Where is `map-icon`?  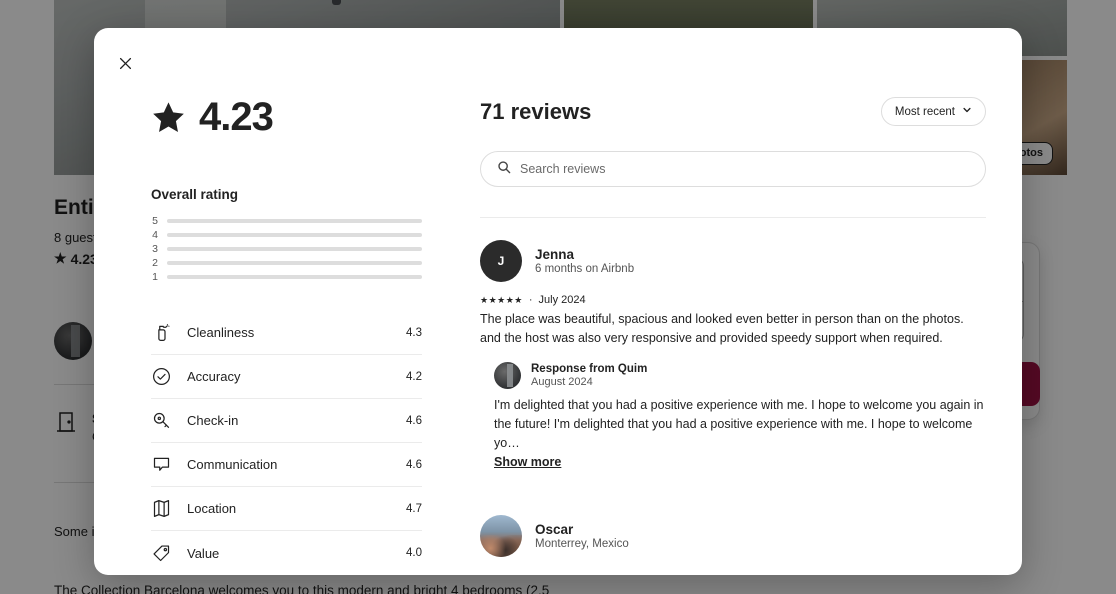 map-icon is located at coordinates (169, 508).